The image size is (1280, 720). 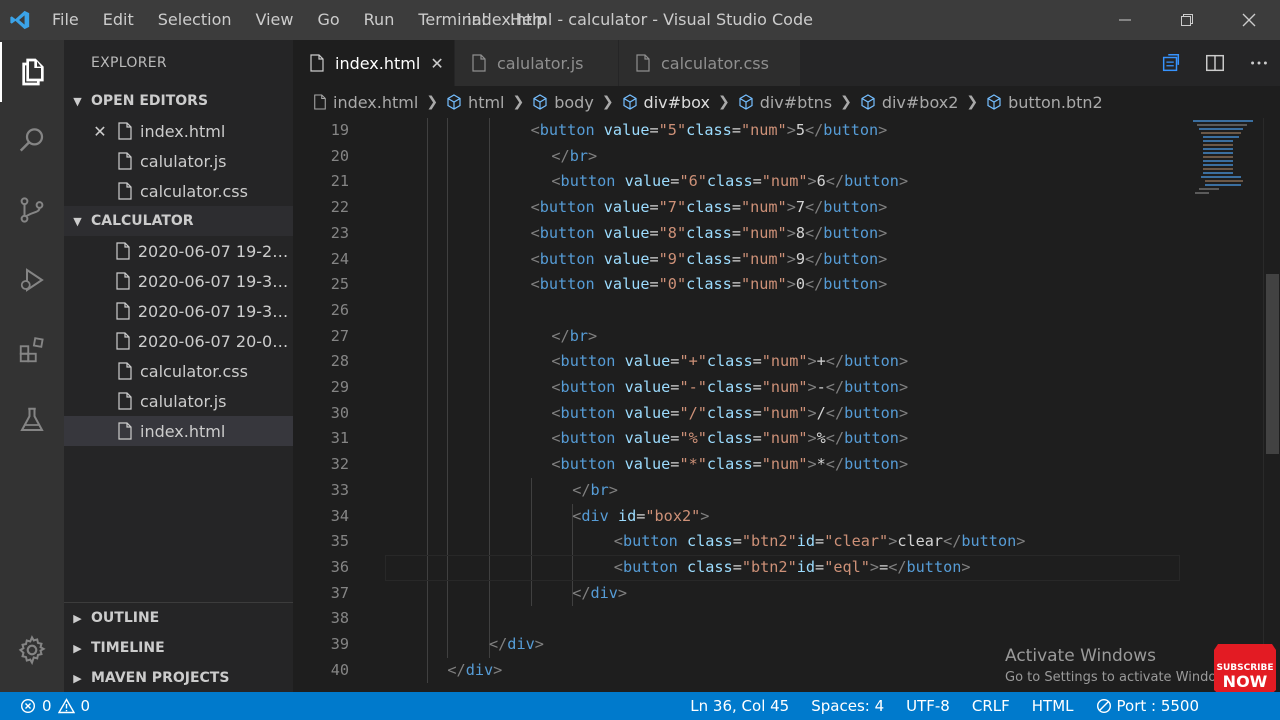 I want to click on code-line: 33 </br>, so click(x=778, y=491).